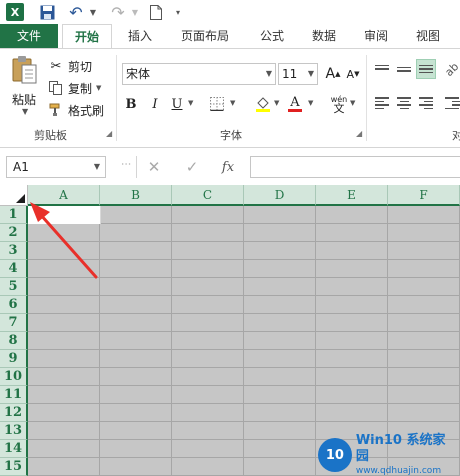  What do you see at coordinates (24, 70) in the screenshot?
I see `paste-icon` at bounding box center [24, 70].